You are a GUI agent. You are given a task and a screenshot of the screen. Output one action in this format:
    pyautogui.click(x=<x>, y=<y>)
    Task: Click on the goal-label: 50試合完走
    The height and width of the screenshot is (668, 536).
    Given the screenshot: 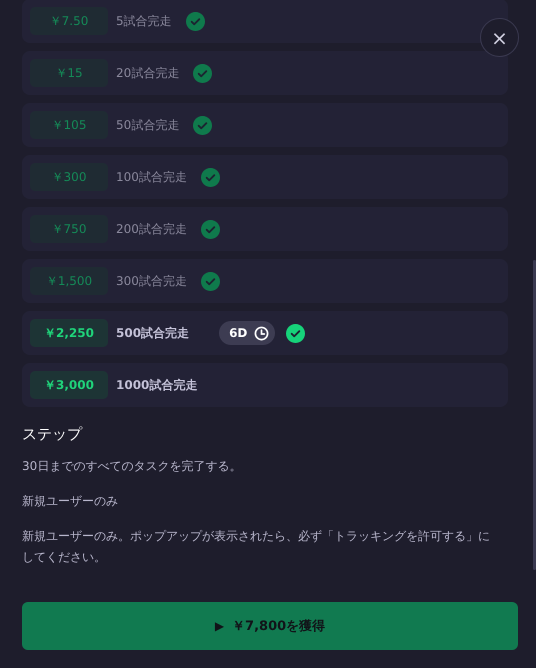 What is the action you would take?
    pyautogui.click(x=148, y=125)
    